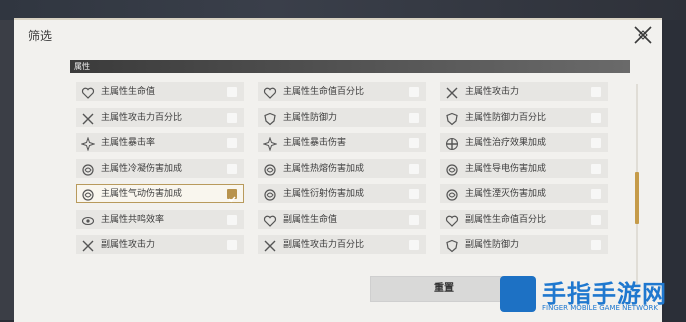 This screenshot has height=322, width=686. Describe the element at coordinates (133, 219) in the screenshot. I see `filter-option-label: 主属性共鸣效率` at that location.